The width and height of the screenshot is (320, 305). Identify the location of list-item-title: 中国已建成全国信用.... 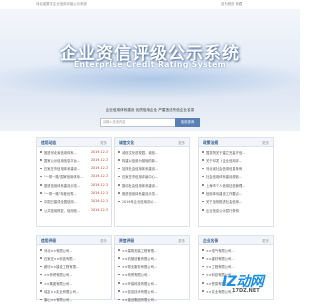
(60, 201).